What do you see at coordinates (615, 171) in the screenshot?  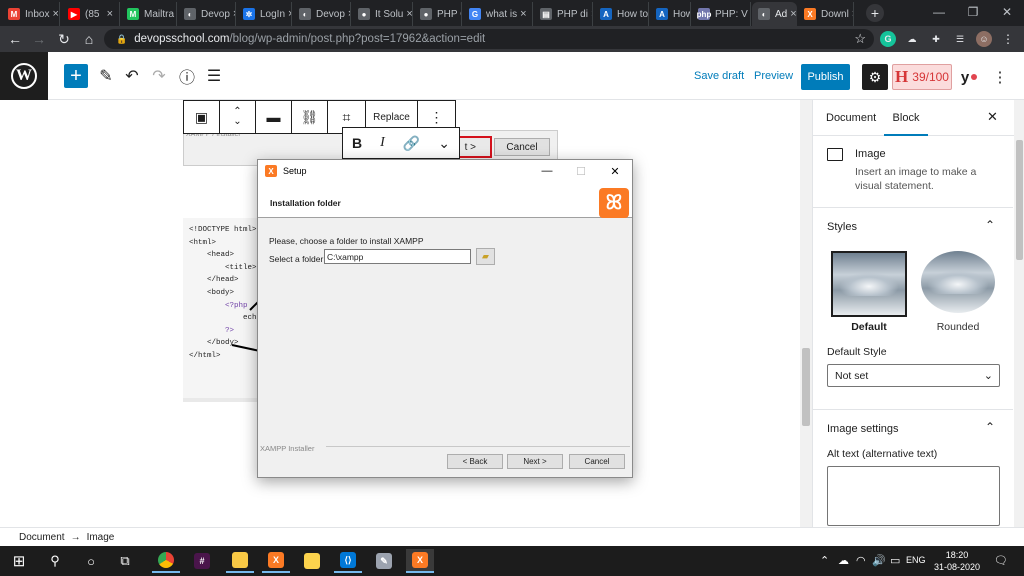 I see `dialog-close-button: ✕` at bounding box center [615, 171].